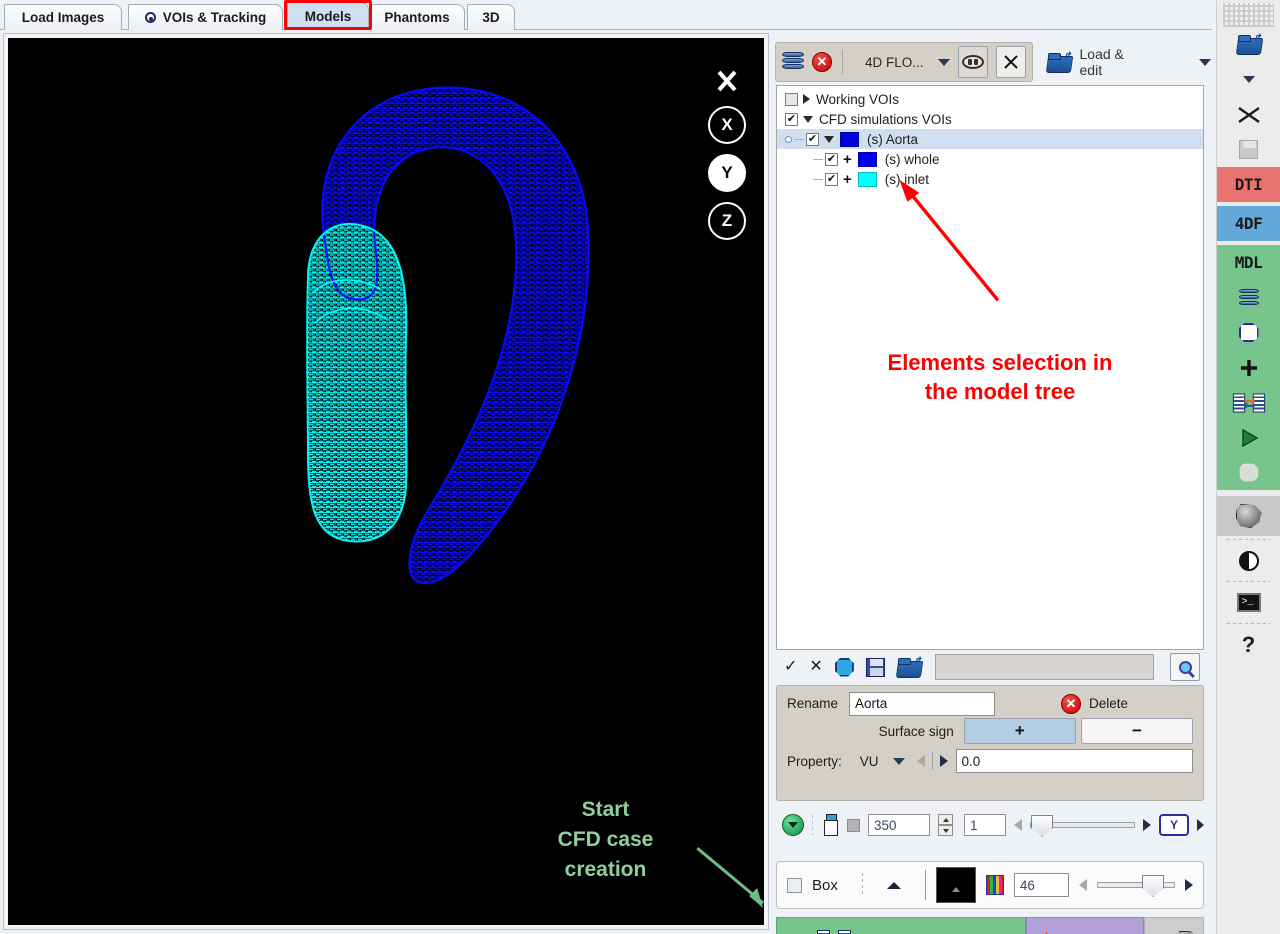  I want to click on green-sphere-icon, so click(793, 825).